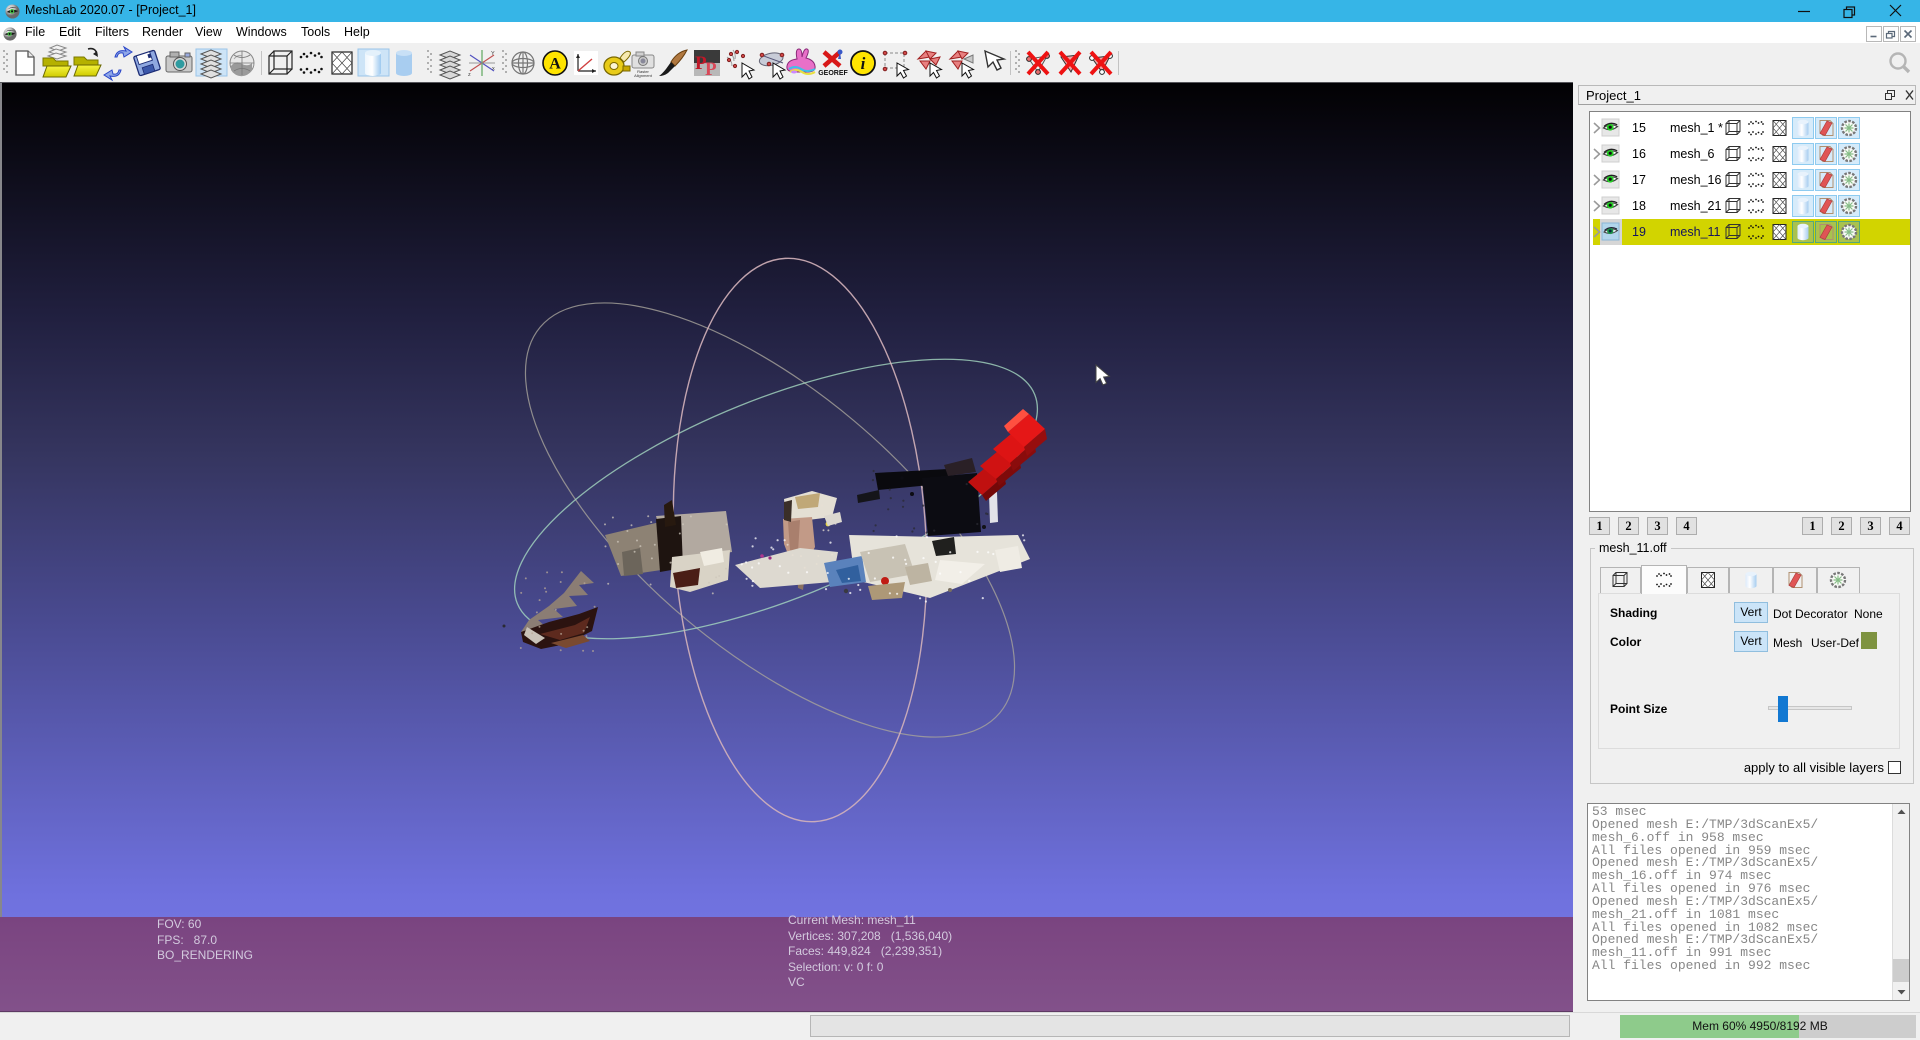 The width and height of the screenshot is (1920, 1040). Describe the element at coordinates (643, 75) in the screenshot. I see `svg-text: Alignment` at that location.